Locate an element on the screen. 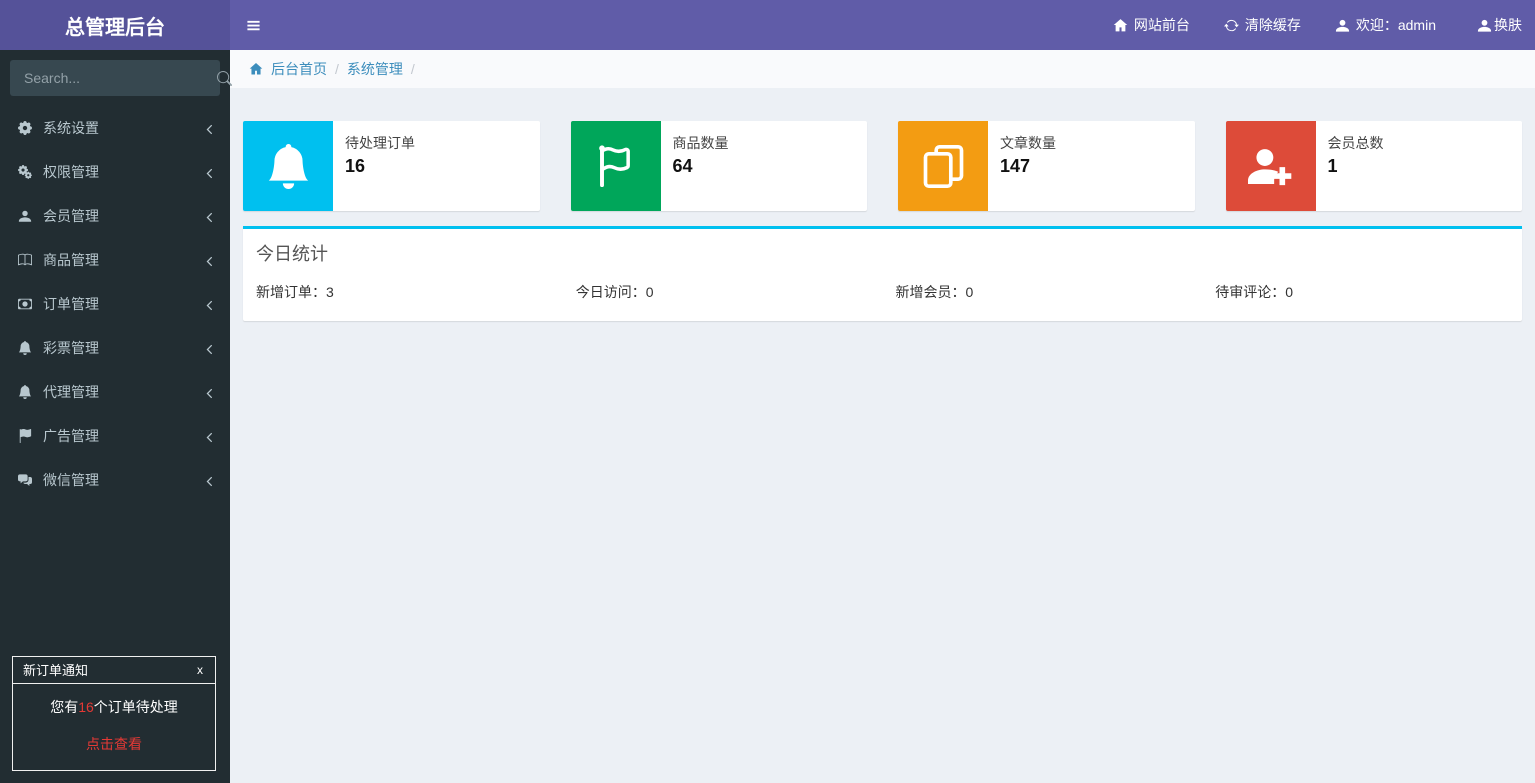 The image size is (1535, 783). sidebar: 系统设置 权限管理 会员管理 商品管理 订单管理 彩票管理 is located at coordinates (115, 416).